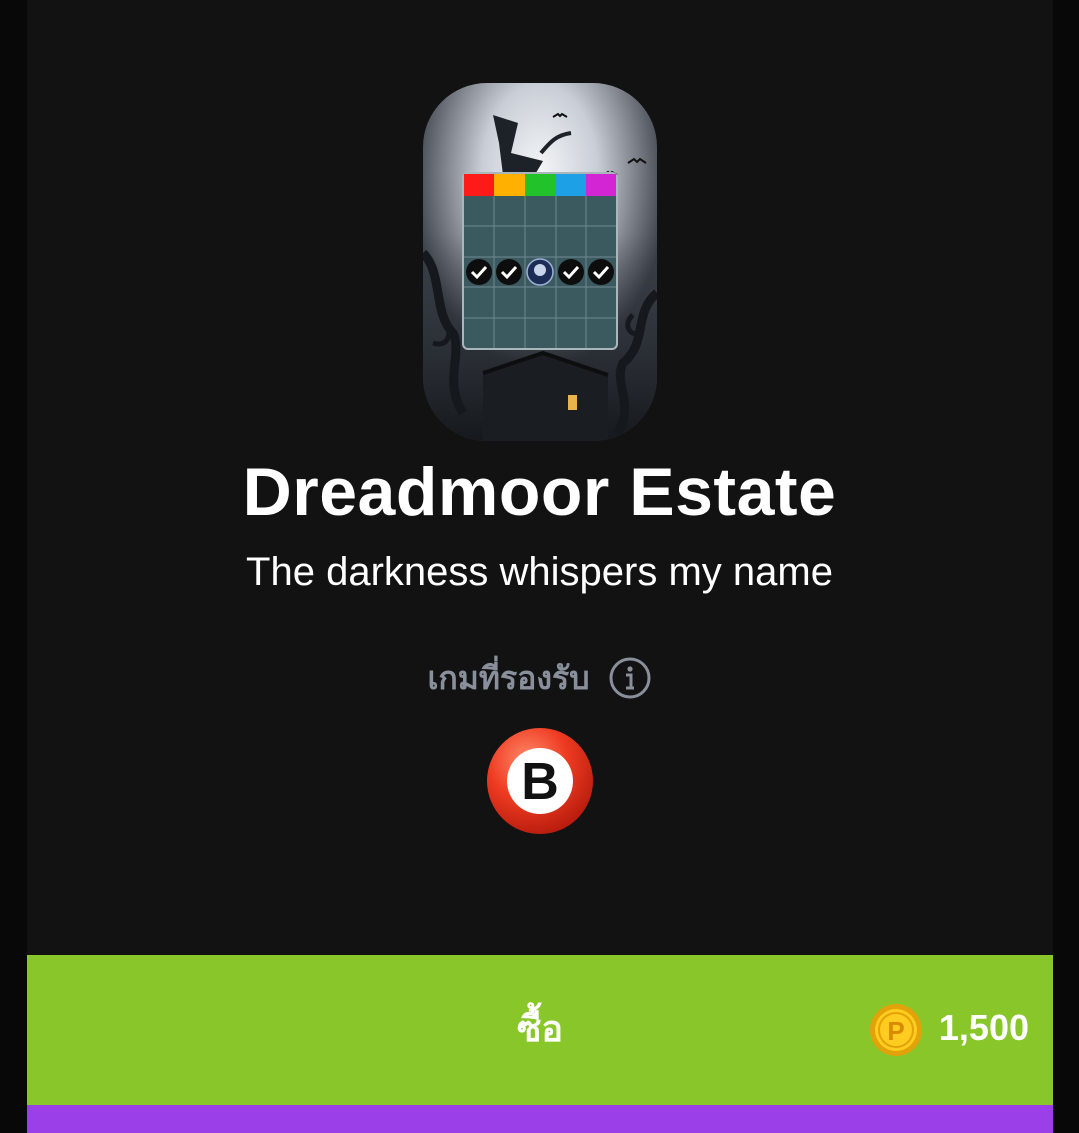 This screenshot has width=1079, height=1133. Describe the element at coordinates (540, 262) in the screenshot. I see `card-artwork` at that location.